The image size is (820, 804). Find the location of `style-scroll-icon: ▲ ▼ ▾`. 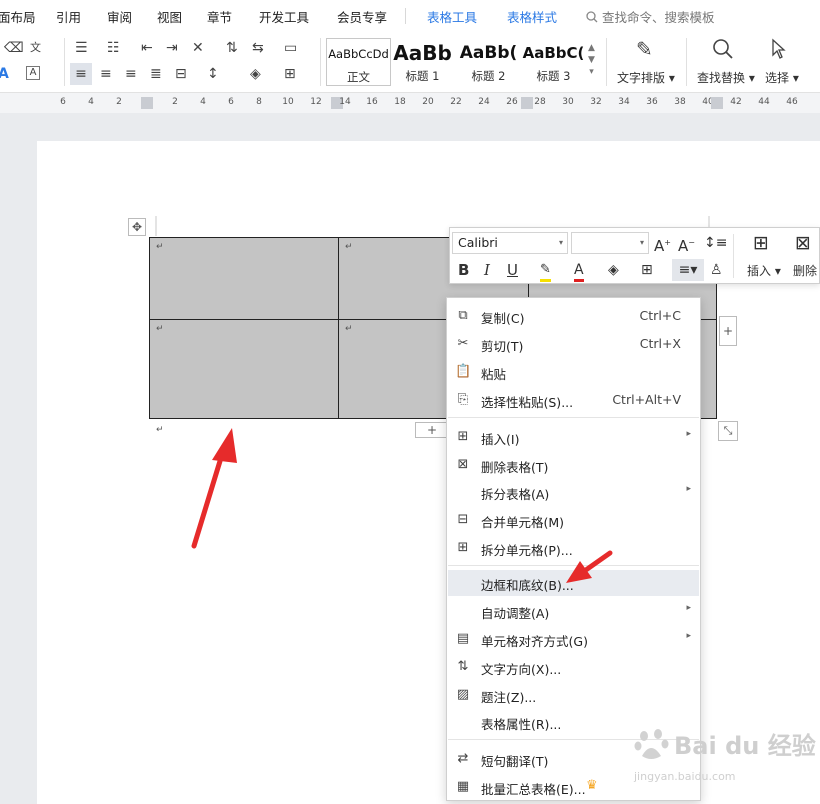

style-scroll-icon: ▲ ▼ ▾ is located at coordinates (591, 60).